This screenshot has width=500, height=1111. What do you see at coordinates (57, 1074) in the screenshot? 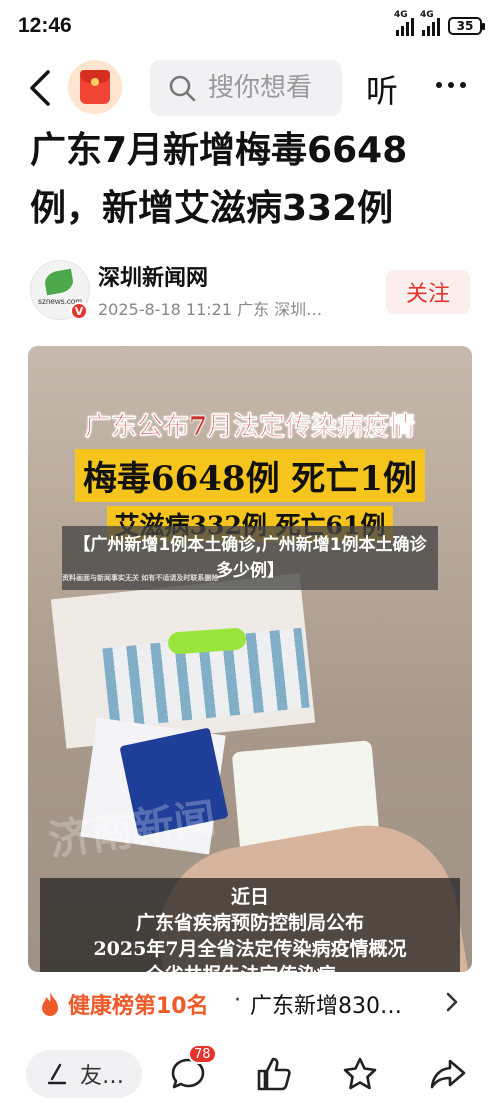
I see `pen-icon` at bounding box center [57, 1074].